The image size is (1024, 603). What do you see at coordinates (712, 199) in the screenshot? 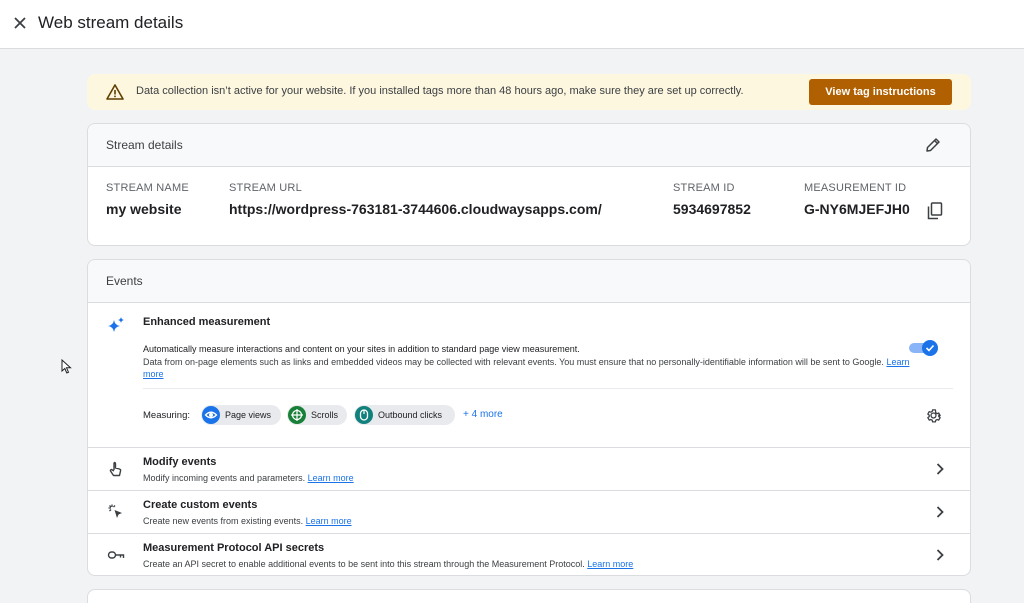
I see `stream-id-field: STREAM ID 5934697852` at bounding box center [712, 199].